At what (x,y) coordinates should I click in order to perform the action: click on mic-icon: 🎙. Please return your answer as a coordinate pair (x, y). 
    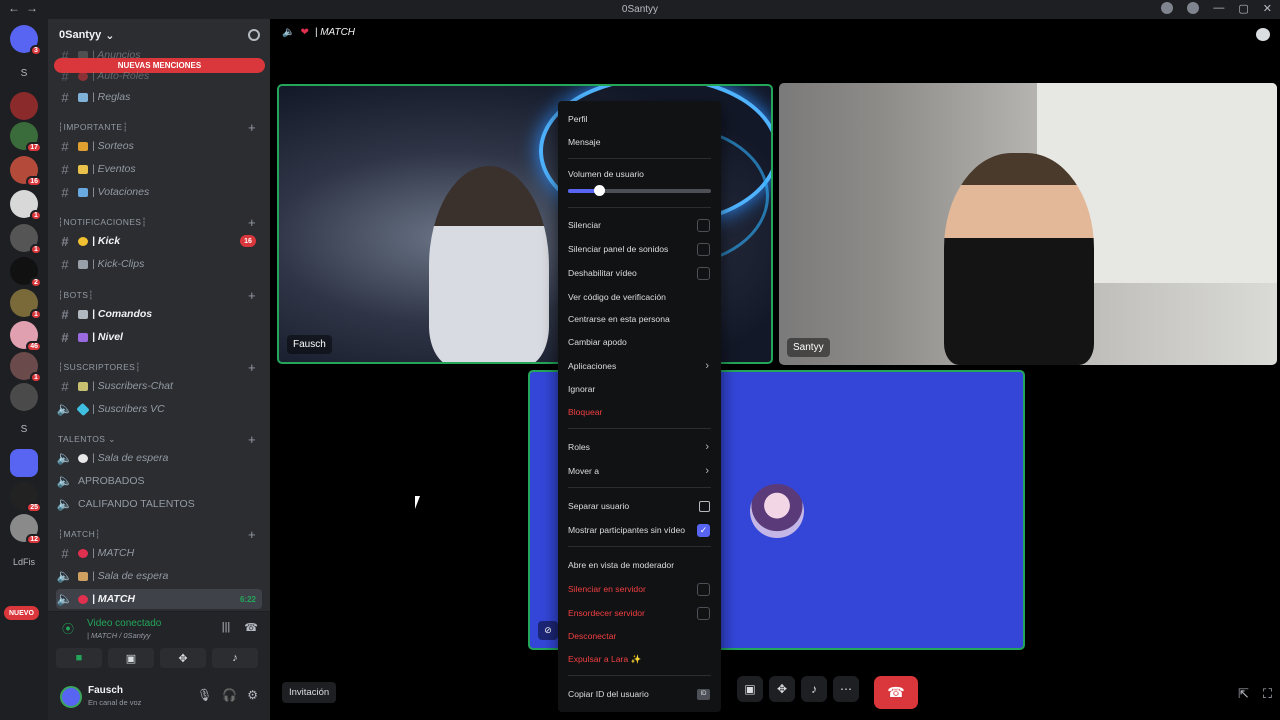
    Looking at the image, I should click on (204, 695).